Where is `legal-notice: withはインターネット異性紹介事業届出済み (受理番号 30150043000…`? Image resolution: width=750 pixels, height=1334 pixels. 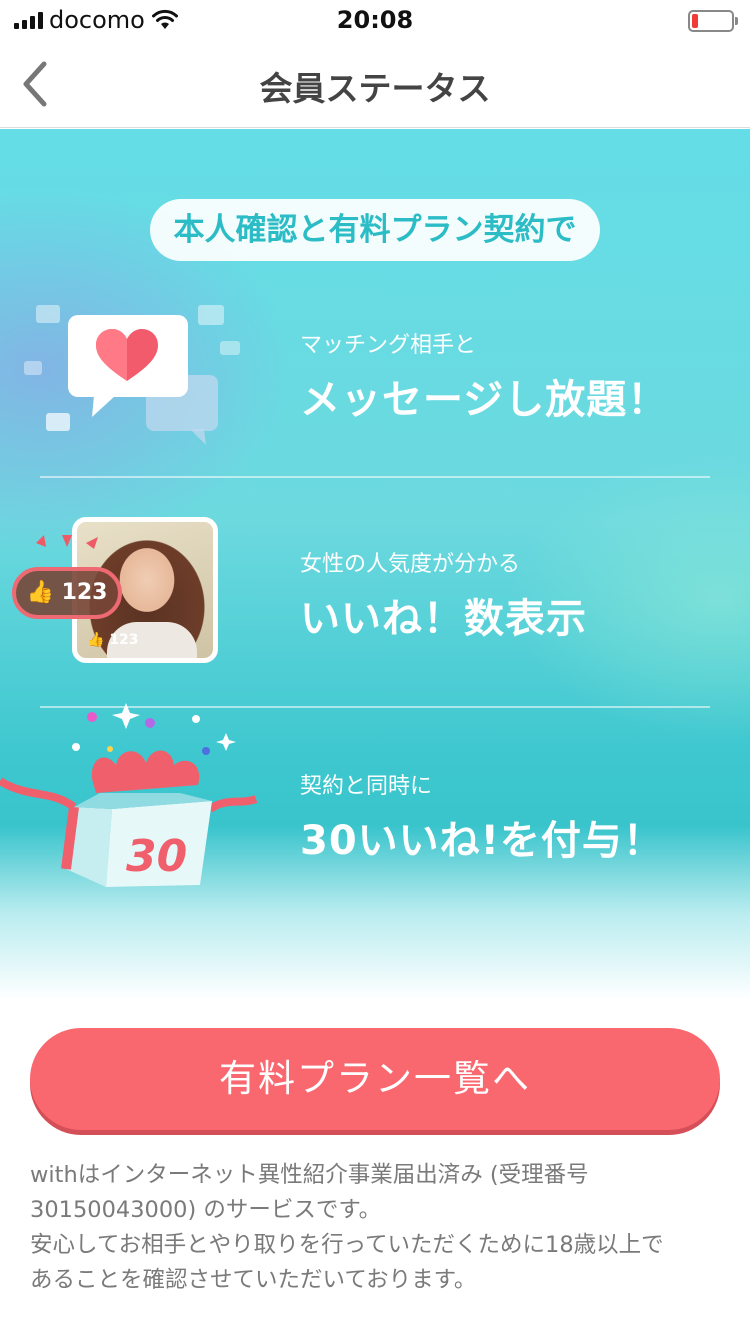
legal-notice: withはインターネット異性紹介事業届出済み (受理番号 30150043000… is located at coordinates (375, 1228).